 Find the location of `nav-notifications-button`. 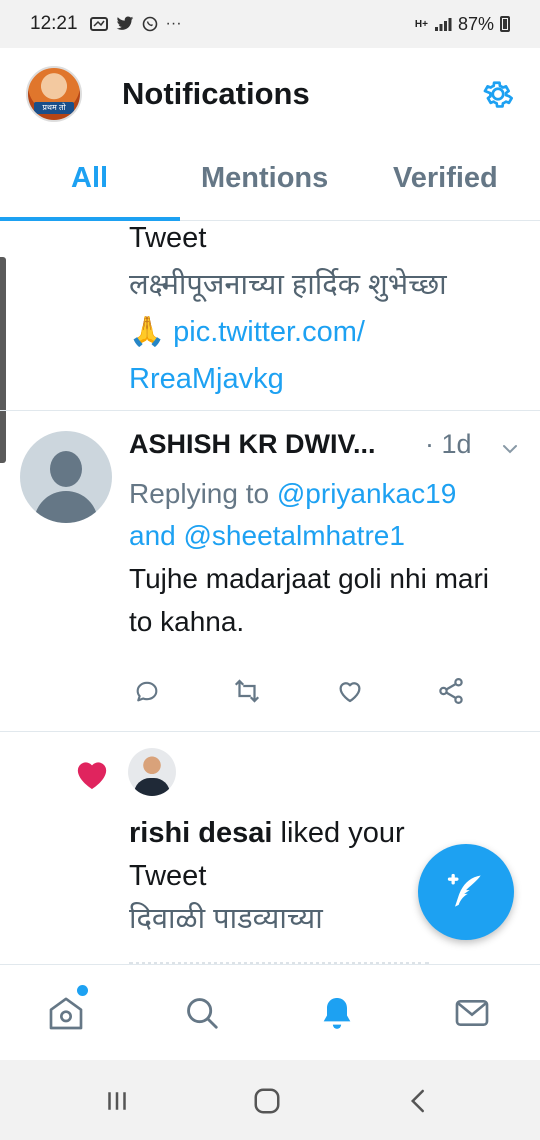

nav-notifications-button is located at coordinates (337, 1013).